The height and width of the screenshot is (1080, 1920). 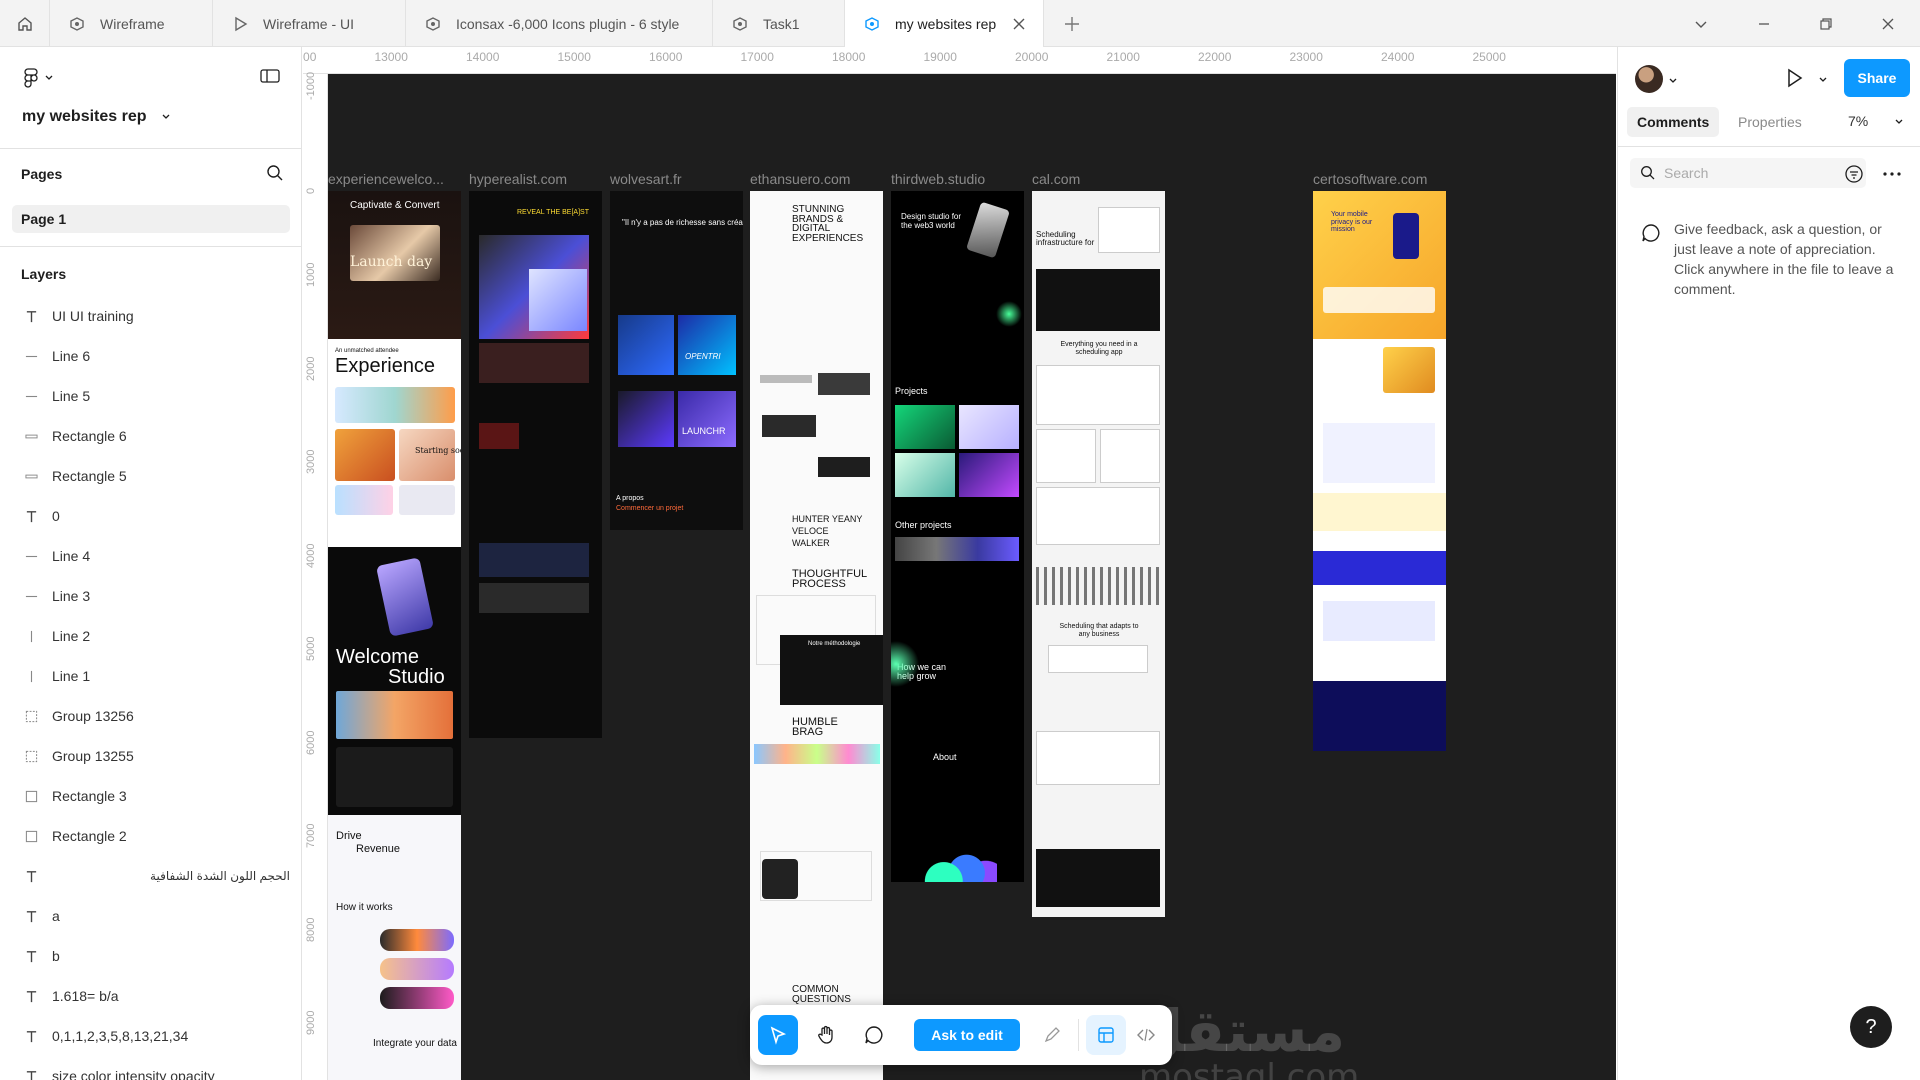 What do you see at coordinates (151, 756) in the screenshot?
I see `layer-item: Group 13255` at bounding box center [151, 756].